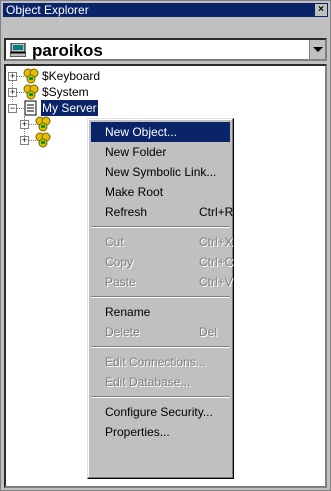 This screenshot has height=491, width=331. Describe the element at coordinates (216, 262) in the screenshot. I see `menu-item-shortcut: Ctrl+C` at that location.